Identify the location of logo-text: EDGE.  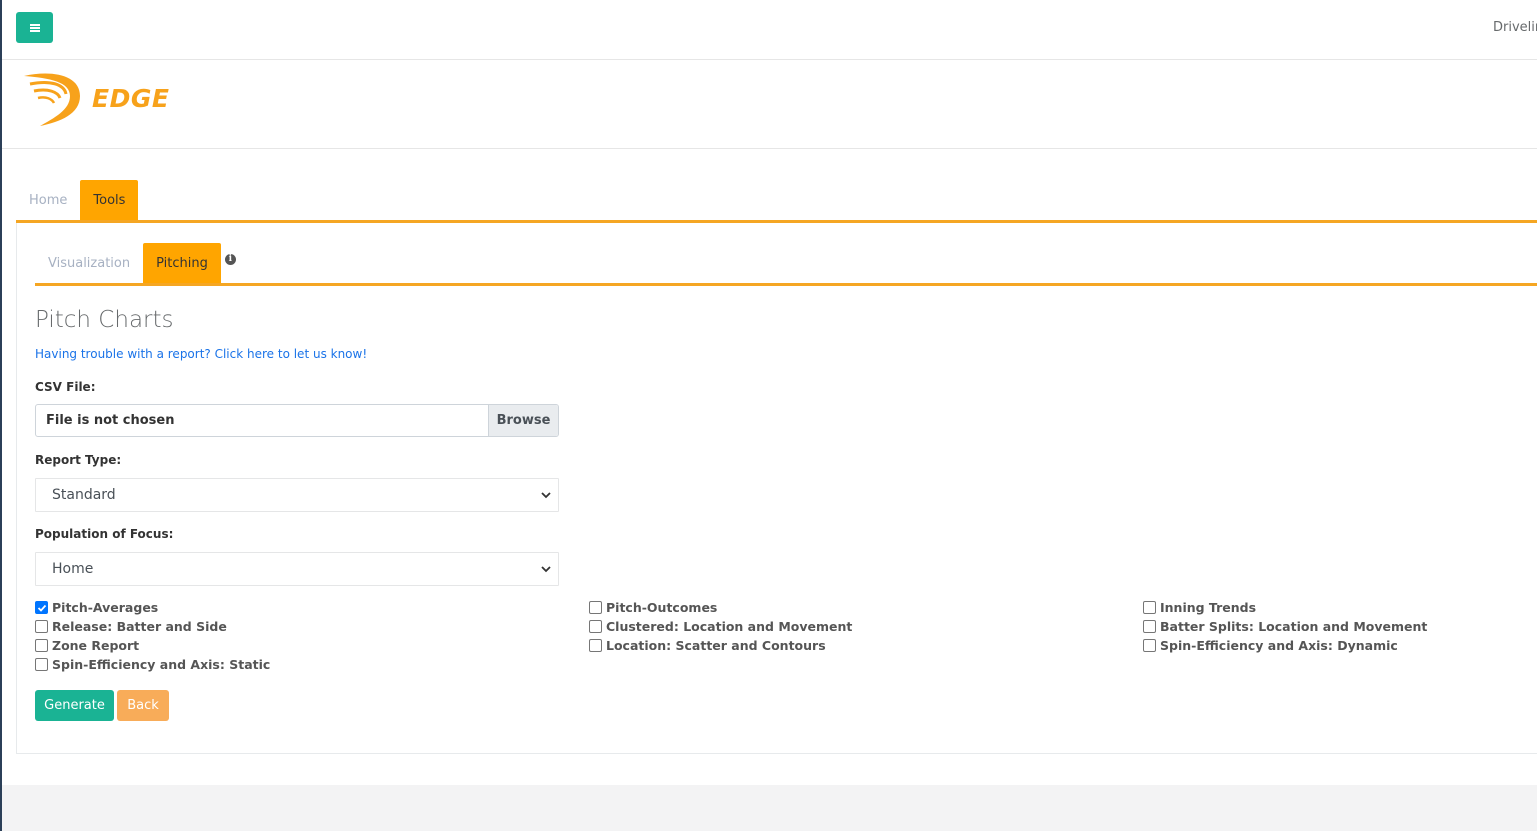
(131, 98).